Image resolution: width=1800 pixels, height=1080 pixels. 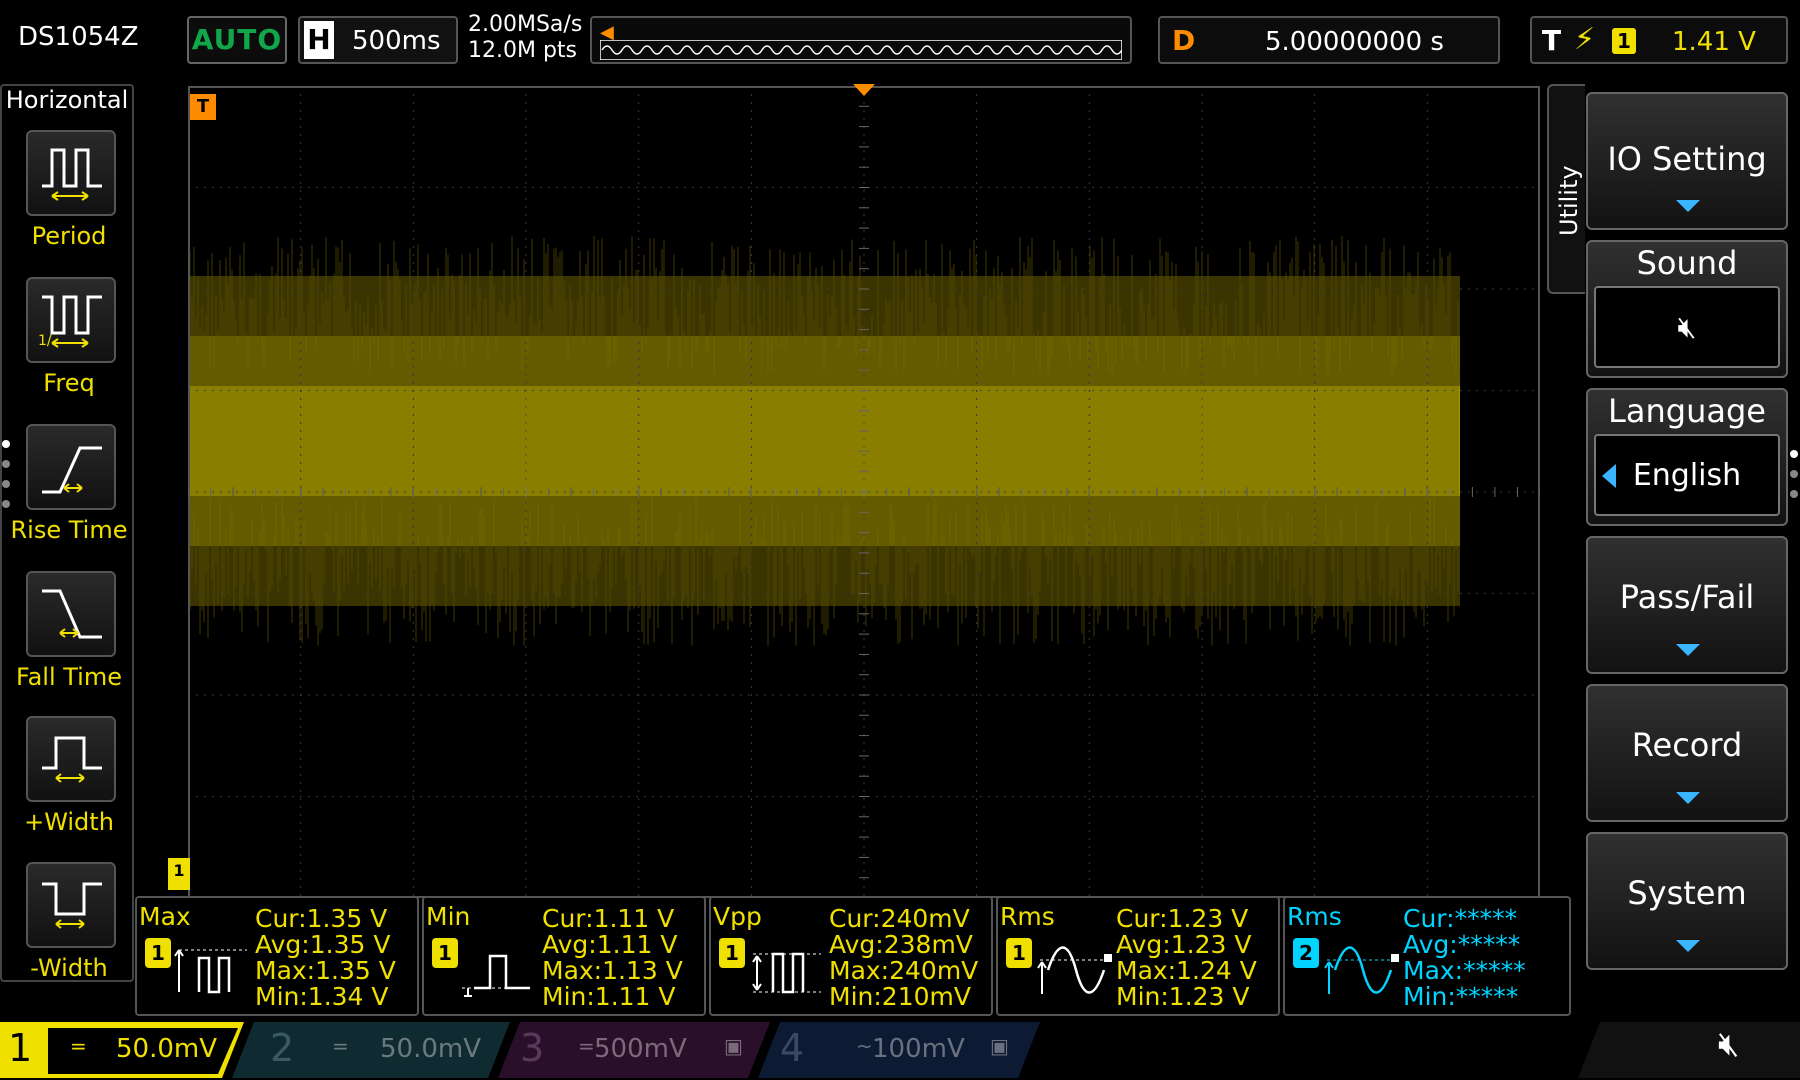 I want to click on period-icon, so click(x=71, y=173).